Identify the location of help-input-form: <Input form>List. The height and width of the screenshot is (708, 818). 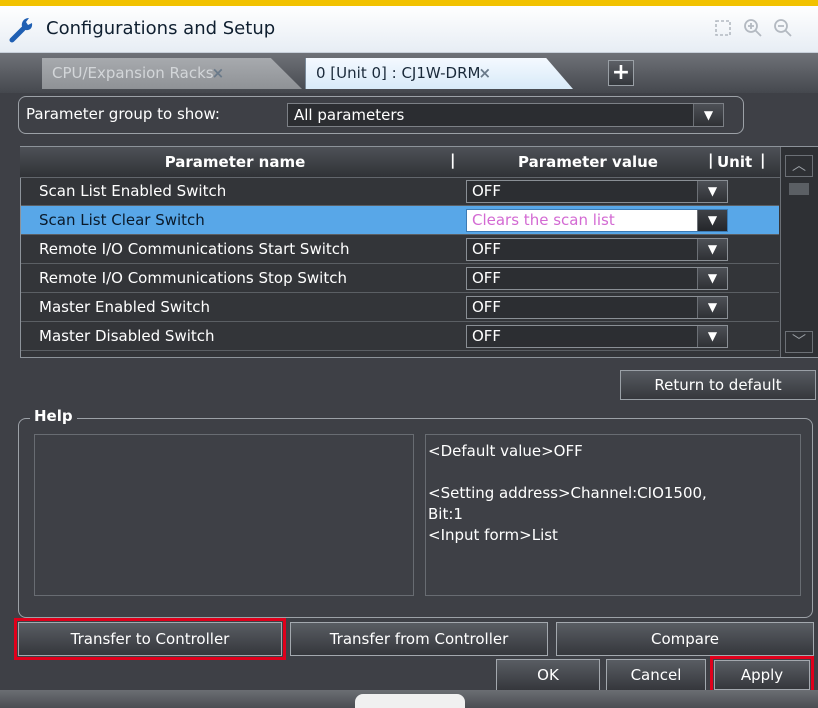
(493, 535).